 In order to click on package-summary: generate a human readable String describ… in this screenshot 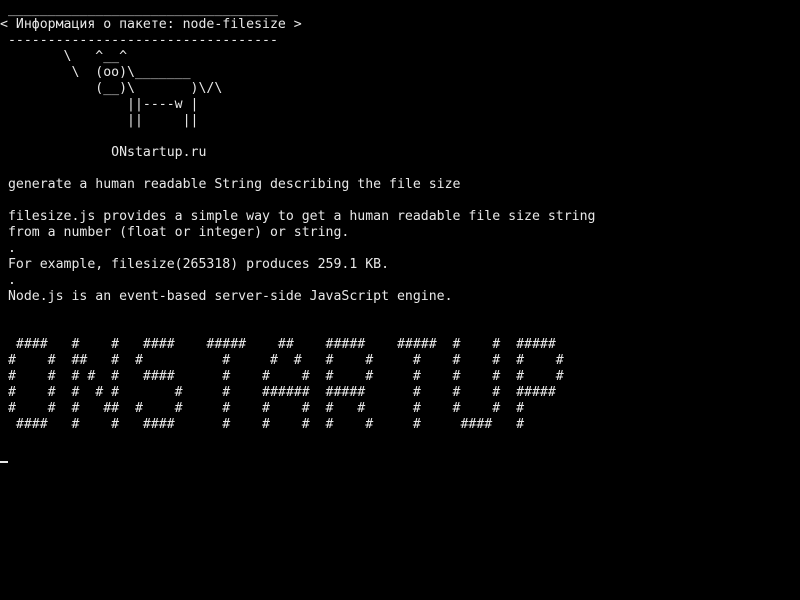, I will do `click(230, 184)`.